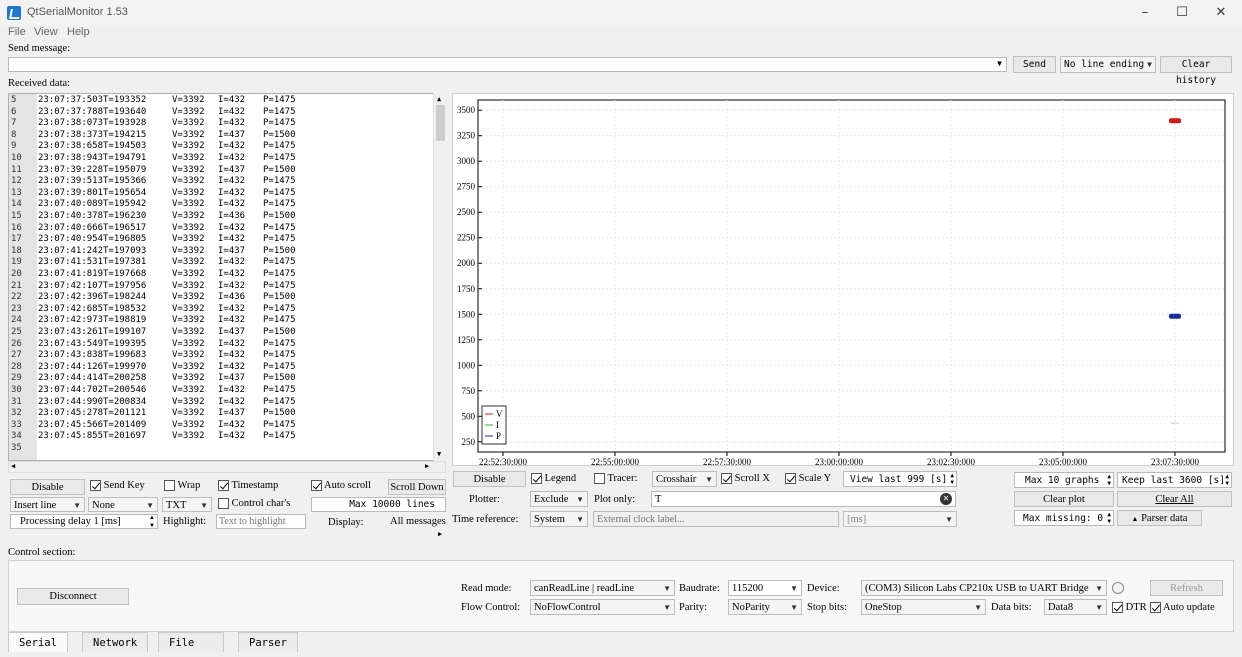  What do you see at coordinates (261, 521) in the screenshot?
I see `highlight-input` at bounding box center [261, 521].